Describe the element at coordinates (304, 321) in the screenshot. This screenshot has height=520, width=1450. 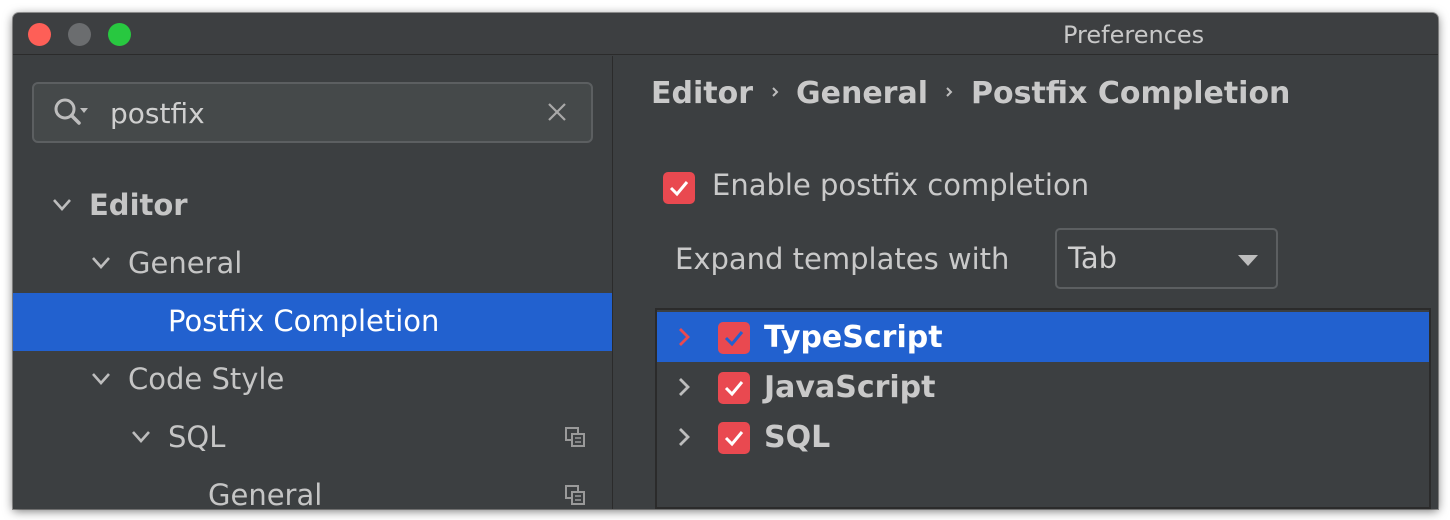
I see `sidebar-item-label: Postfix Completion` at that location.